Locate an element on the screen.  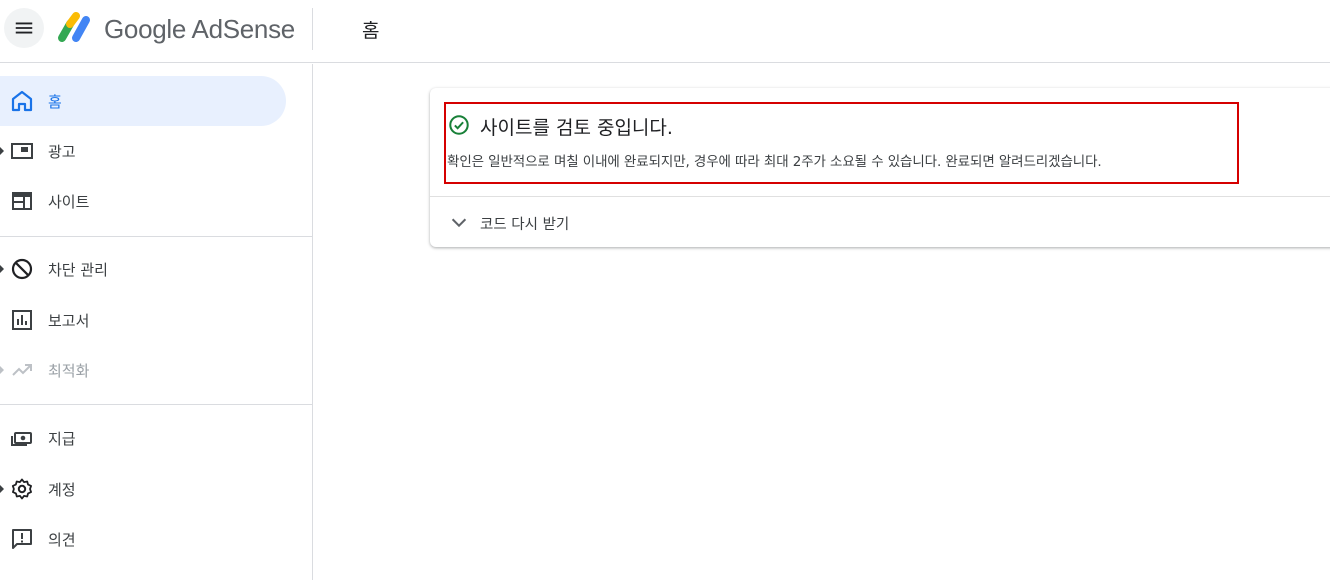
reports-icon is located at coordinates (22, 320).